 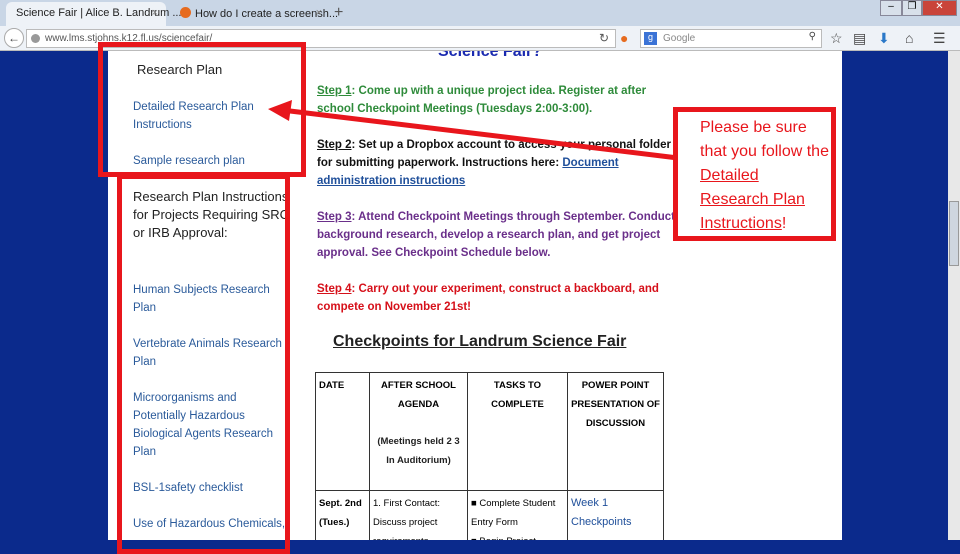 What do you see at coordinates (752, 199) in the screenshot?
I see `callout-link: Detailed Research Plan Instructions` at bounding box center [752, 199].